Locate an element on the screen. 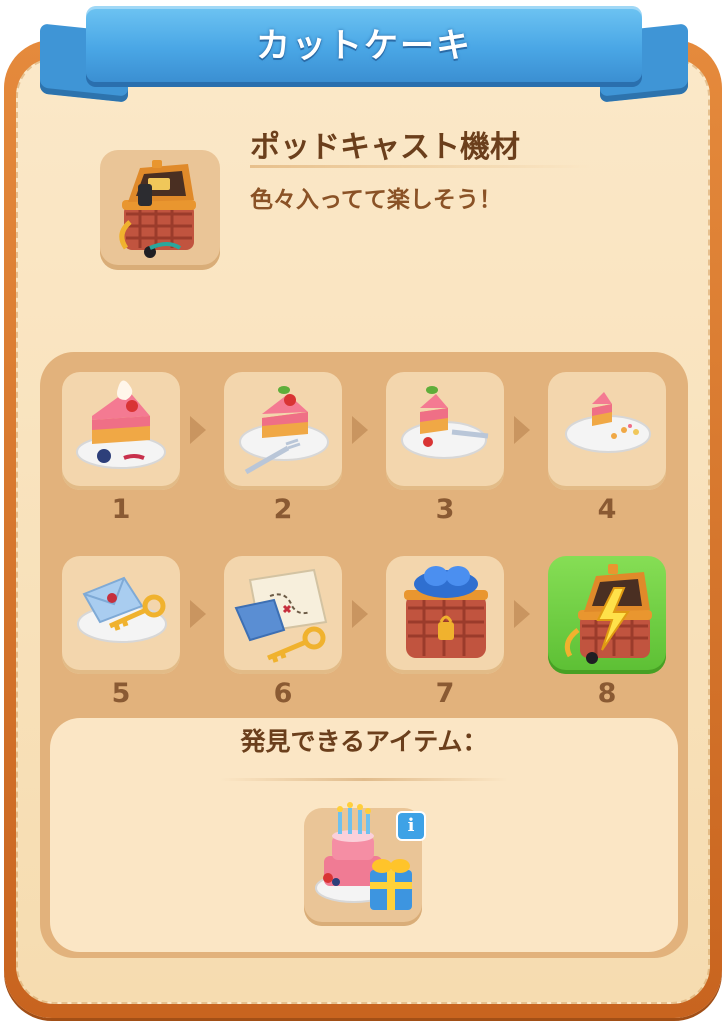 The height and width of the screenshot is (1024, 728). popup-title: カットケーキ is located at coordinates (364, 46).